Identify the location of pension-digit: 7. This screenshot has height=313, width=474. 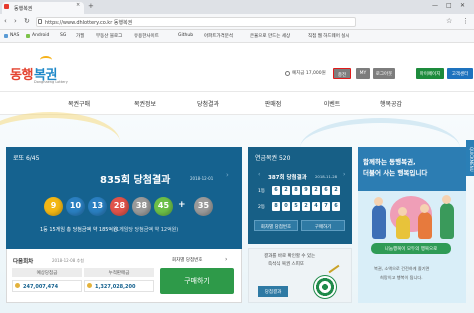
(326, 206).